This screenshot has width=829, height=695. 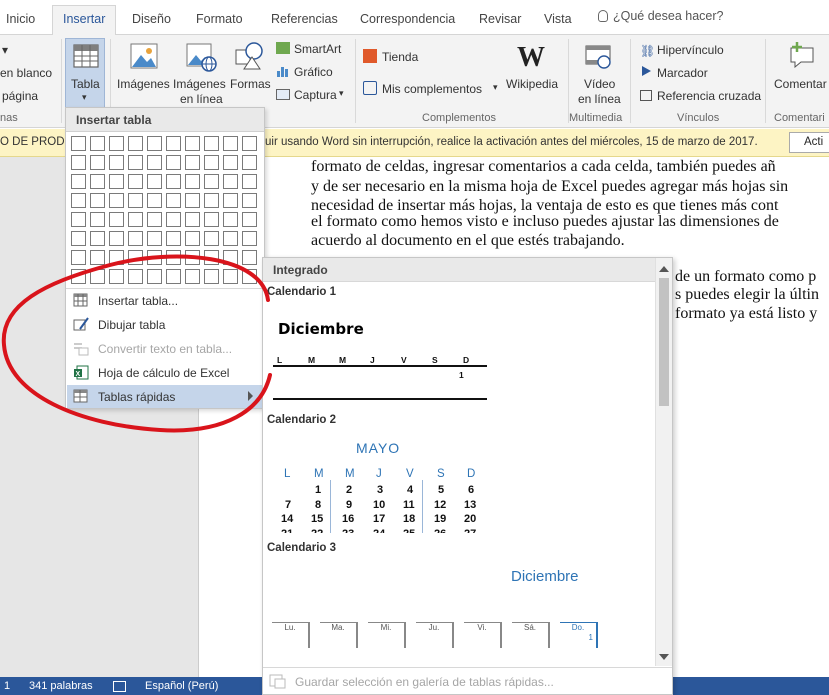 What do you see at coordinates (250, 84) in the screenshot?
I see `shapes-button: Formas` at bounding box center [250, 84].